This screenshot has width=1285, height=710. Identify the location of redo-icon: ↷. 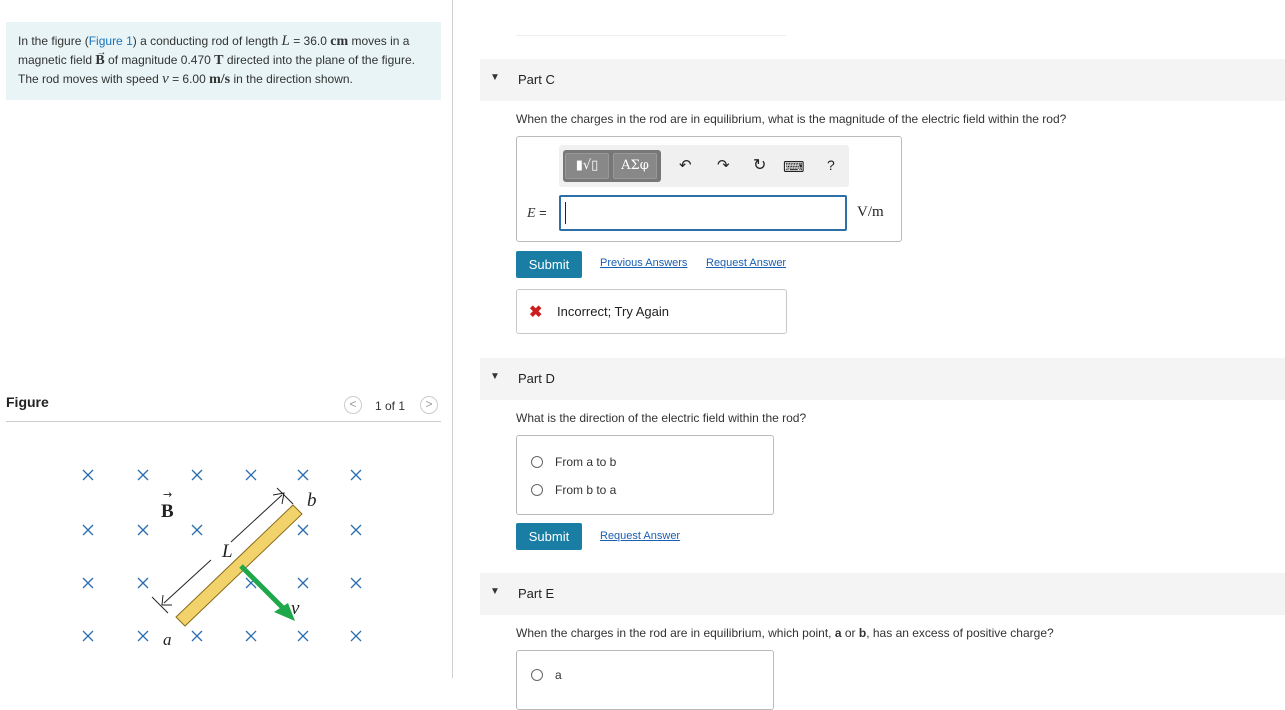
(723, 165).